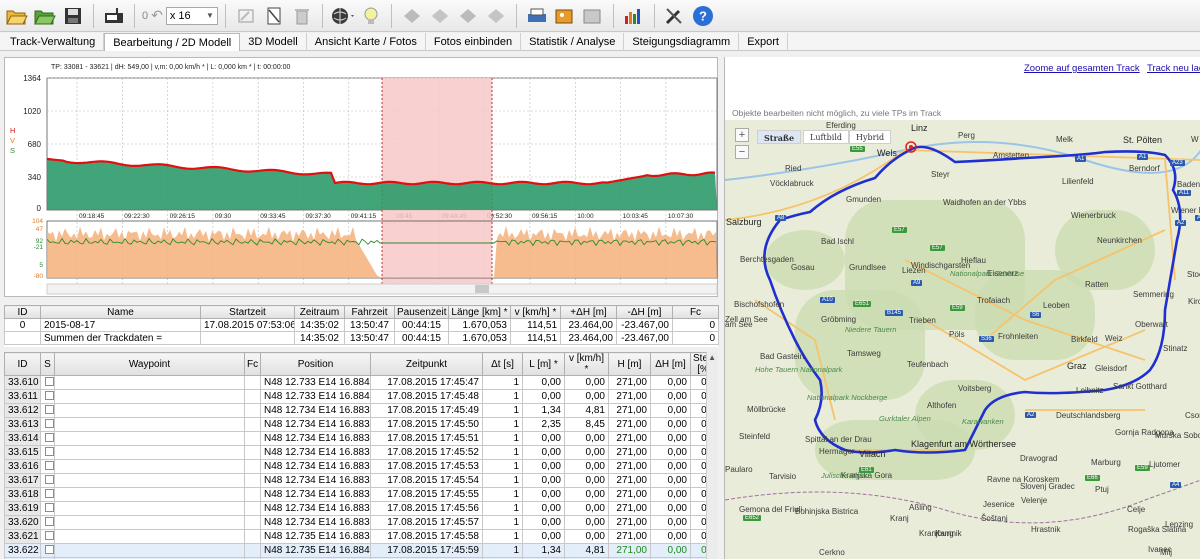 This screenshot has height=559, width=1200. I want to click on open-folder-button, so click(17, 16).